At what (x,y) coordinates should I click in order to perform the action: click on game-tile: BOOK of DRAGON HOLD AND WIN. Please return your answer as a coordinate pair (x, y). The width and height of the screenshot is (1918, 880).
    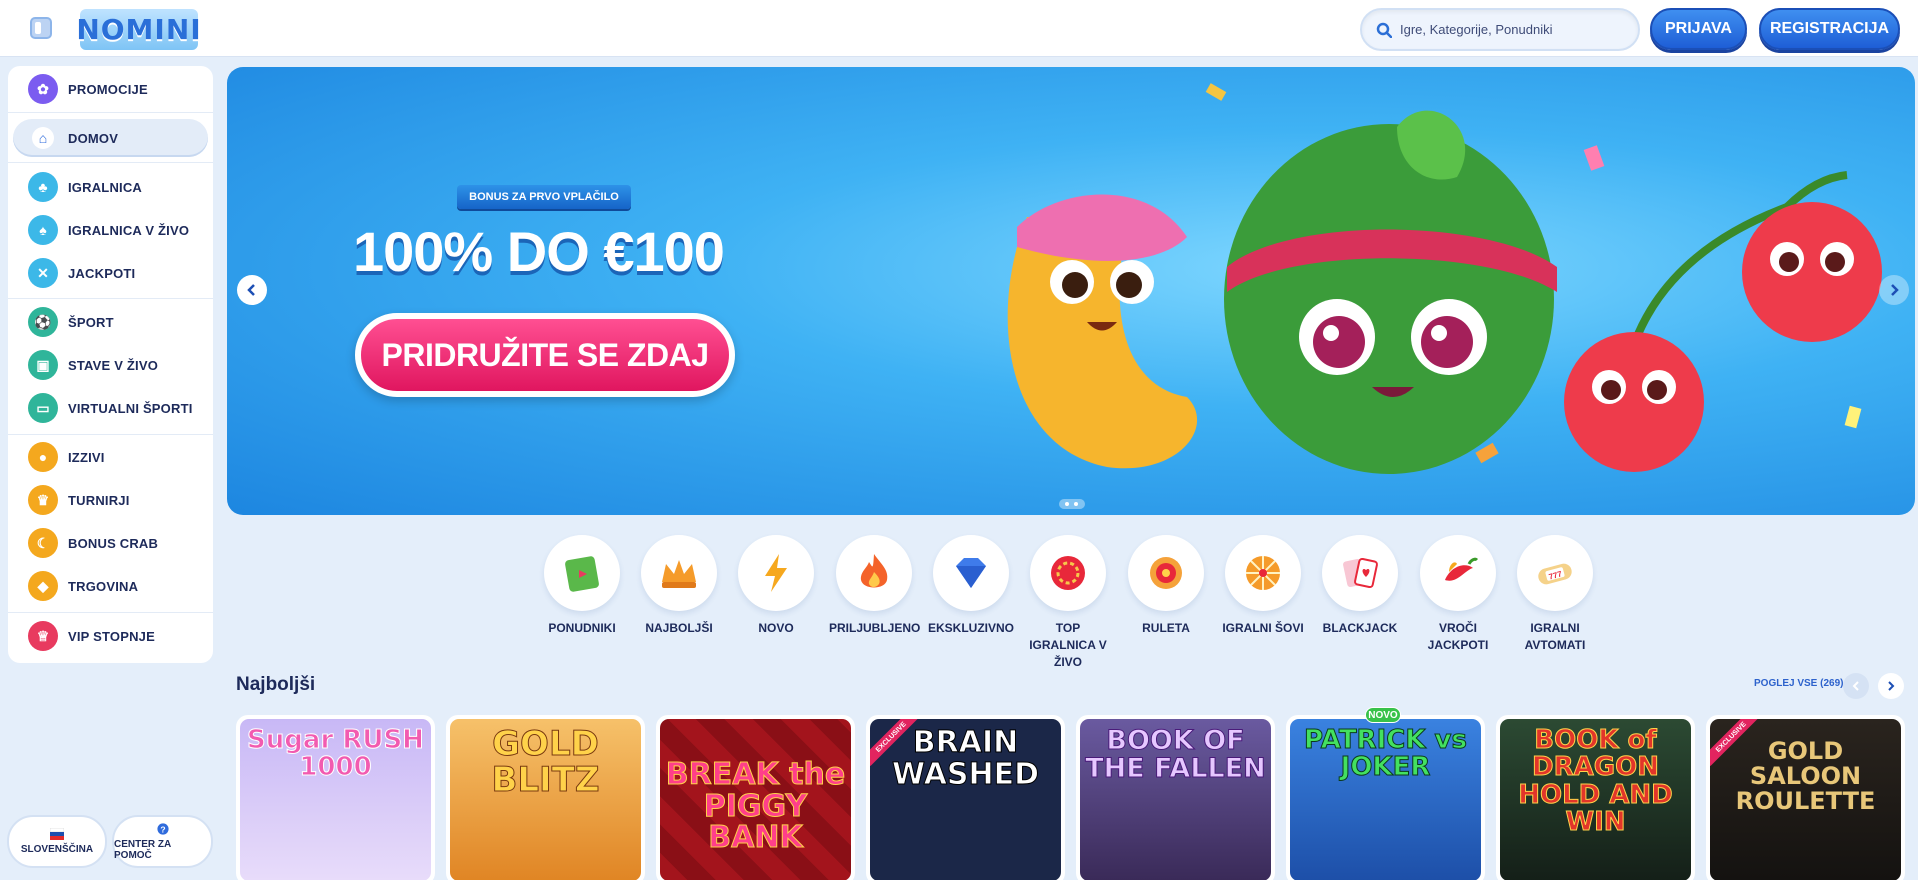
    Looking at the image, I should click on (1595, 797).